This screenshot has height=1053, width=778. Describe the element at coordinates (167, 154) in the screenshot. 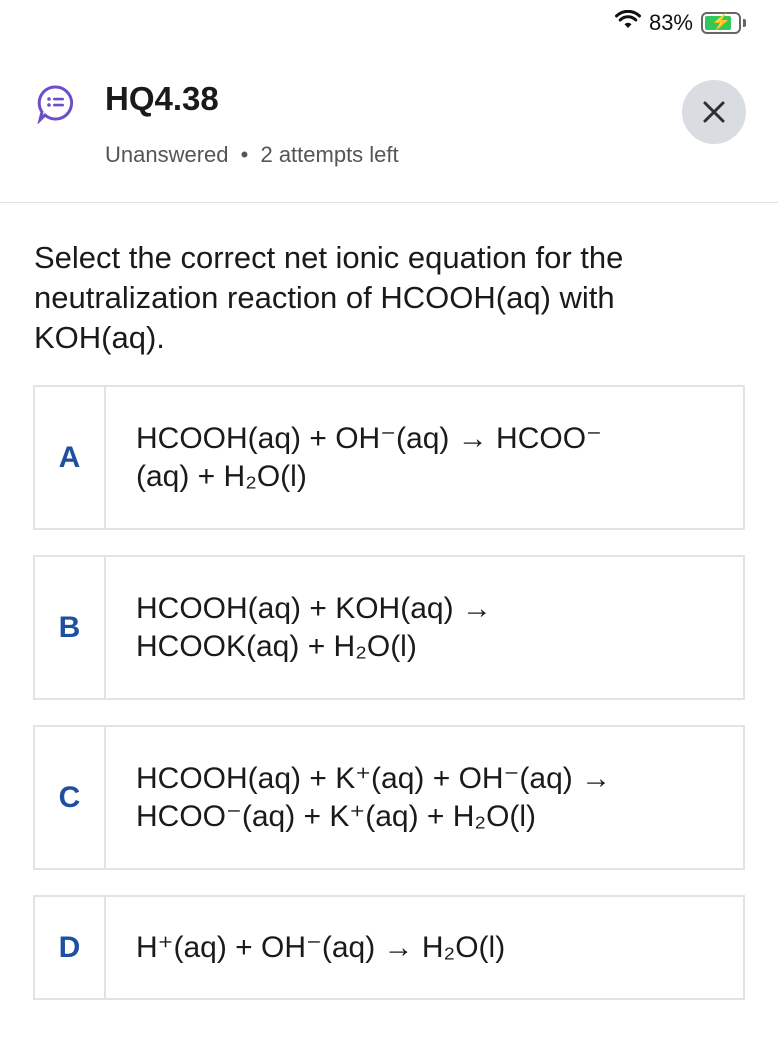

I see `status-text: Unanswered` at that location.